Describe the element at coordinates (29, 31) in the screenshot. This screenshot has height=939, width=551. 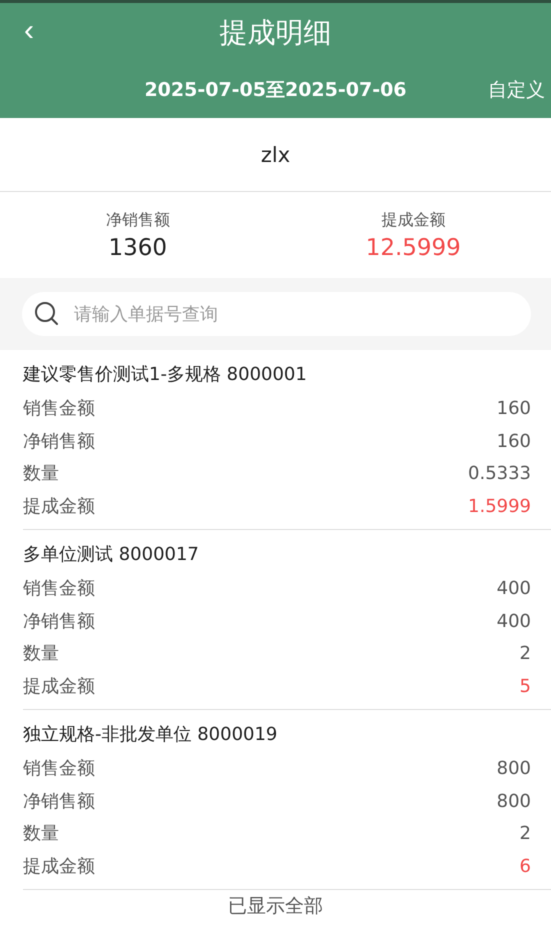
I see `back-button: ‹` at that location.